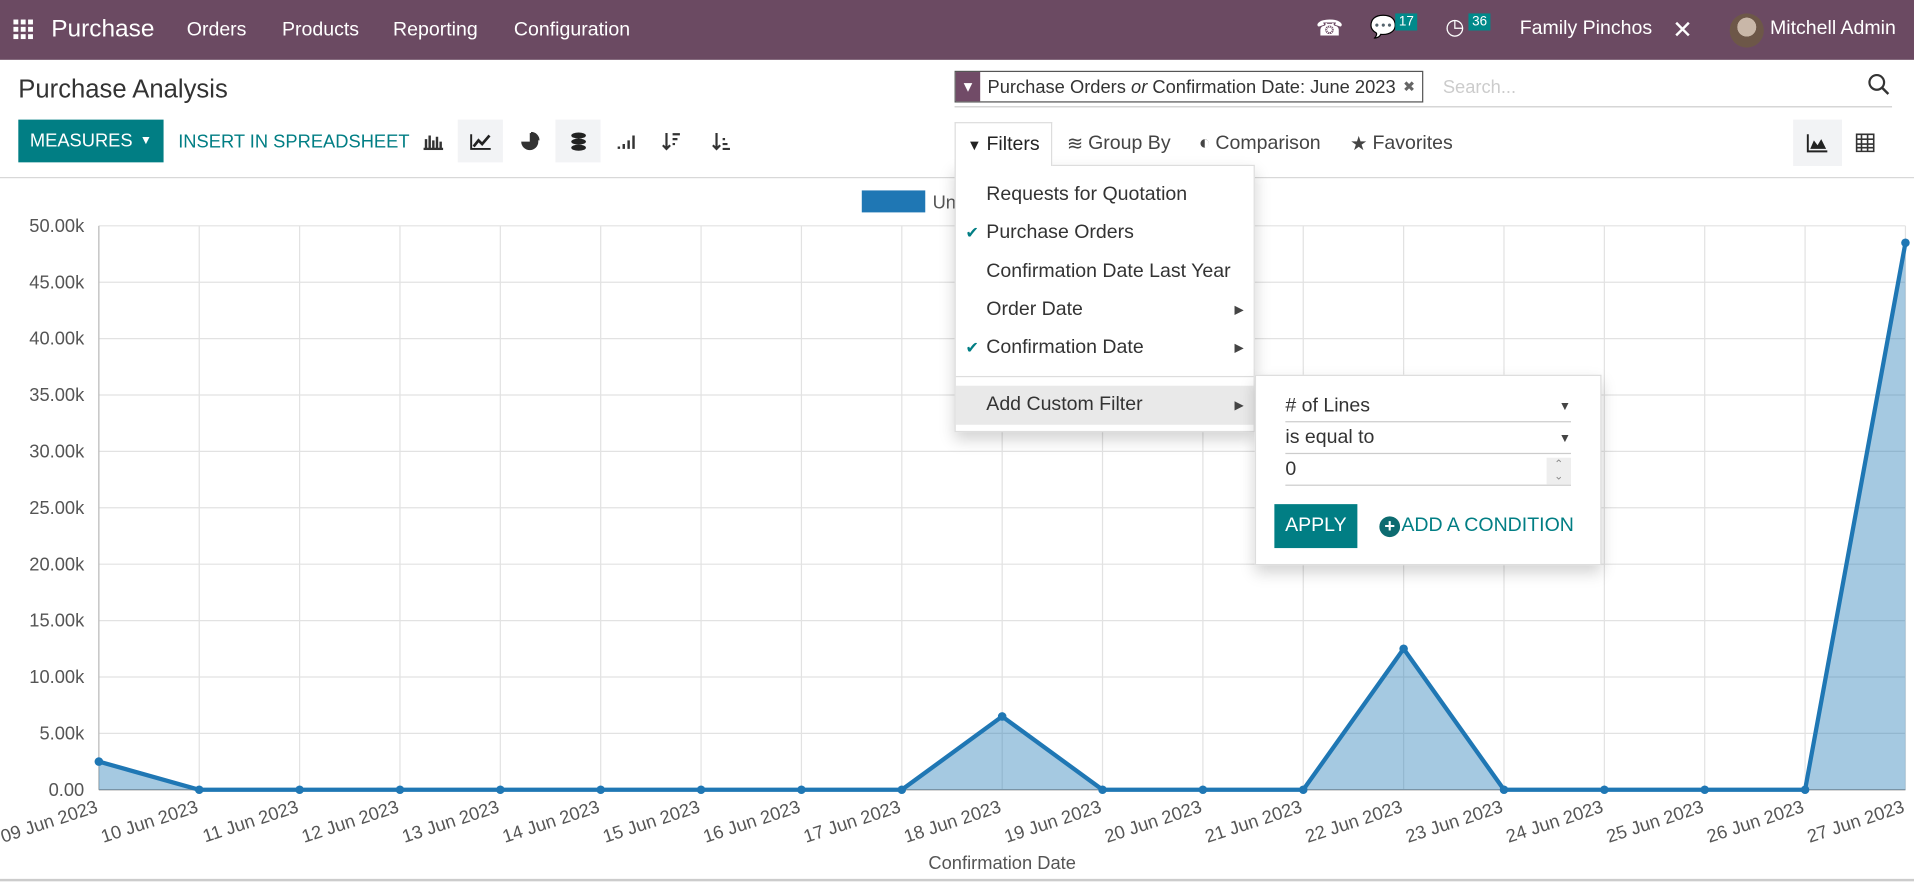  I want to click on field-select: # of Lines ▼, so click(1428, 407).